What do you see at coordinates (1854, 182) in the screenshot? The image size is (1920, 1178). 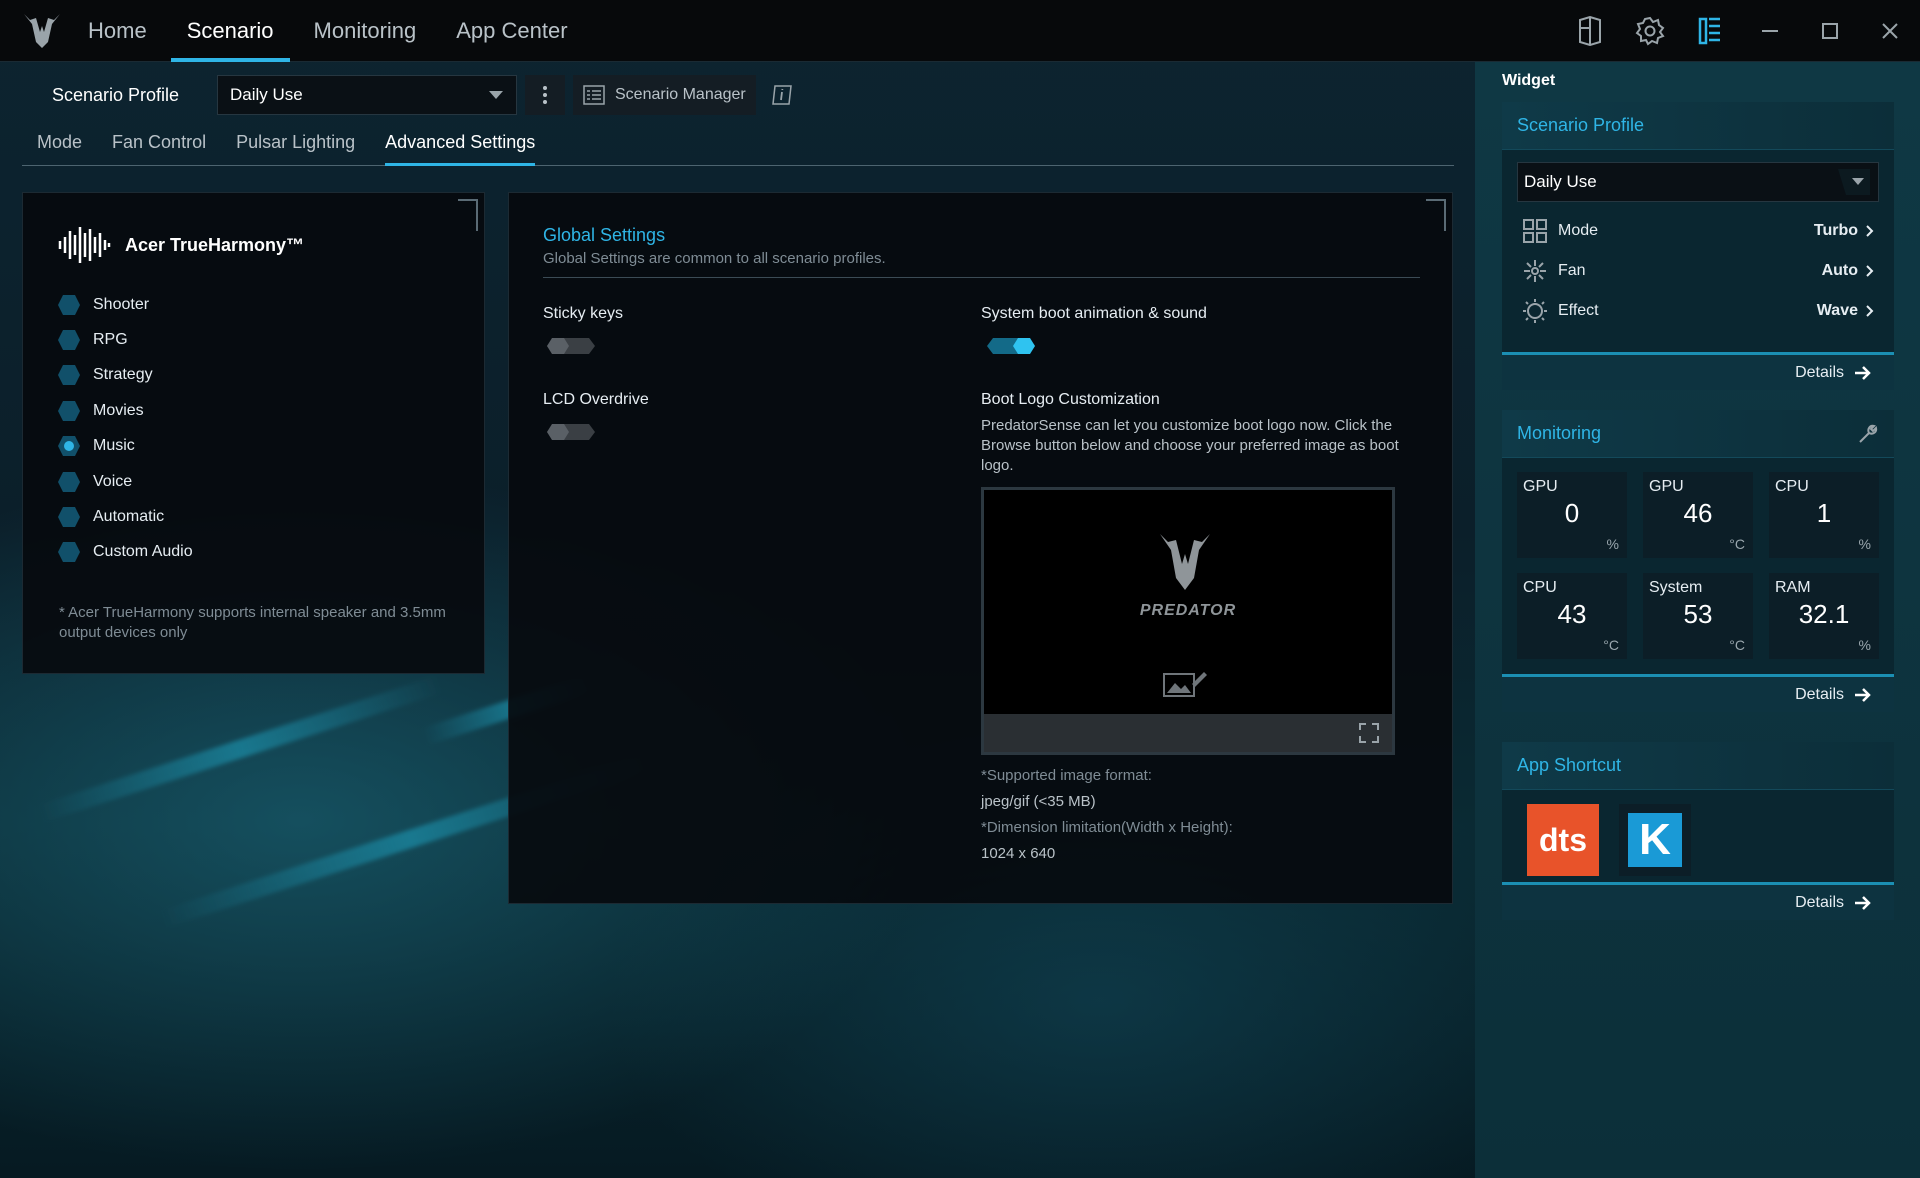 I see `chevron-down-icon` at bounding box center [1854, 182].